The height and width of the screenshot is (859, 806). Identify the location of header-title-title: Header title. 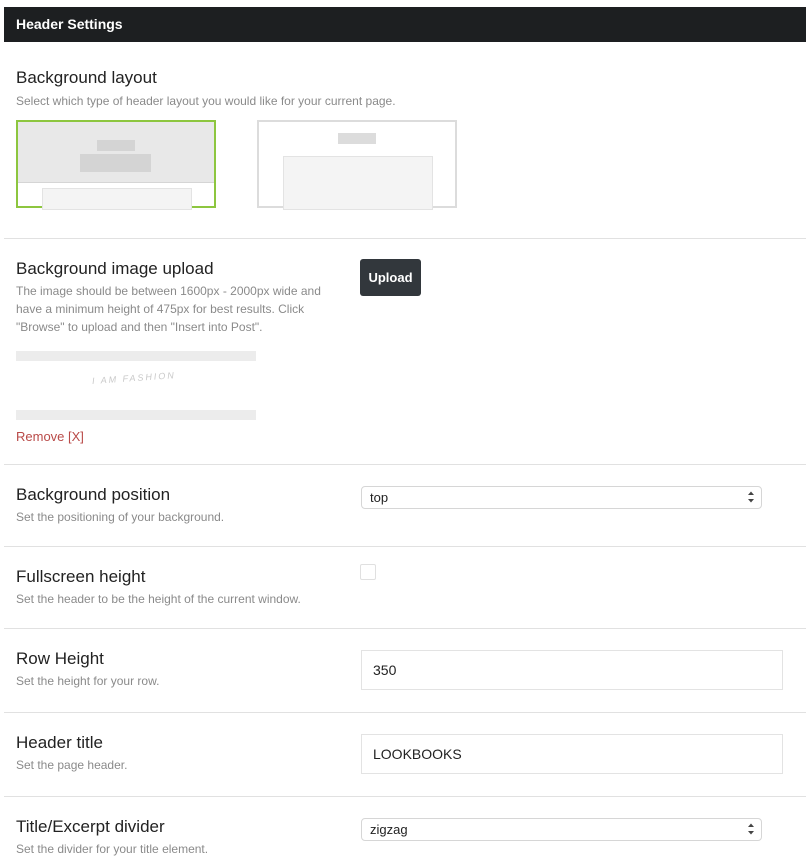
(59, 742).